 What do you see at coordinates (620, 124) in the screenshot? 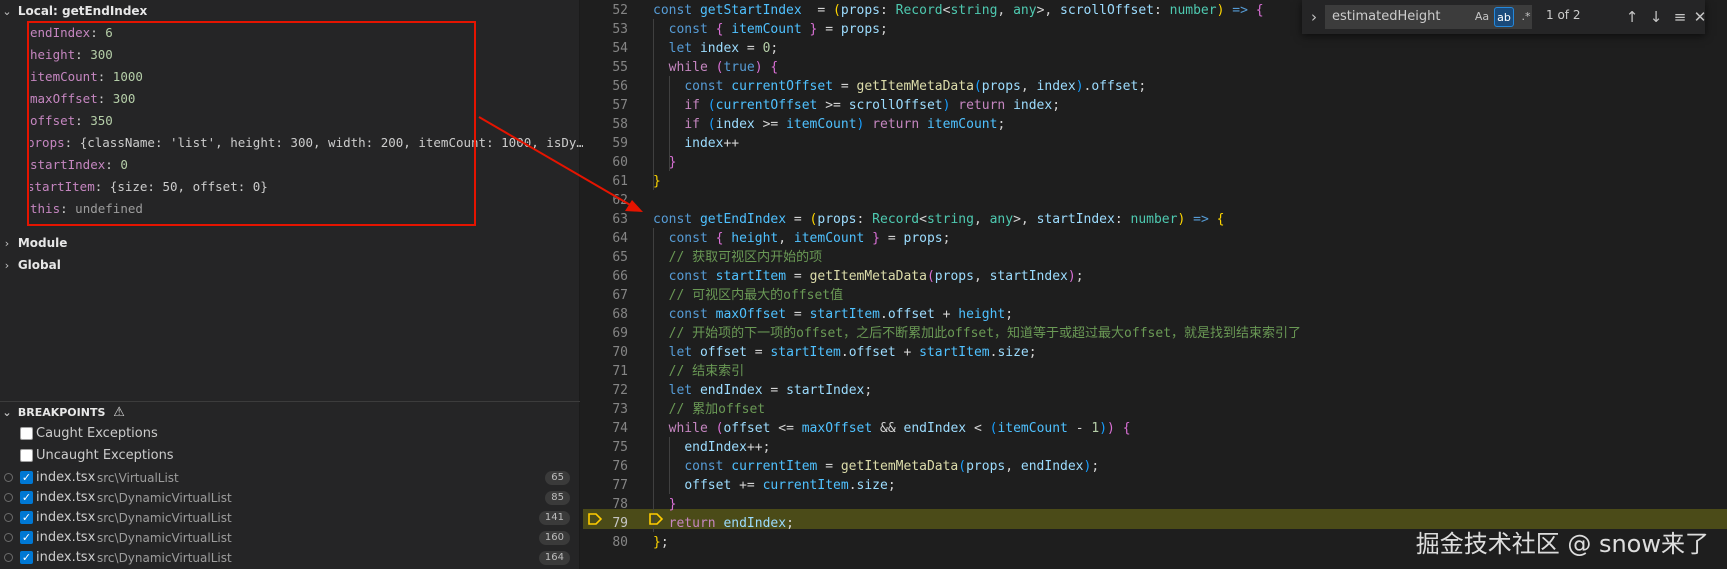
I see `line-number: 58` at bounding box center [620, 124].